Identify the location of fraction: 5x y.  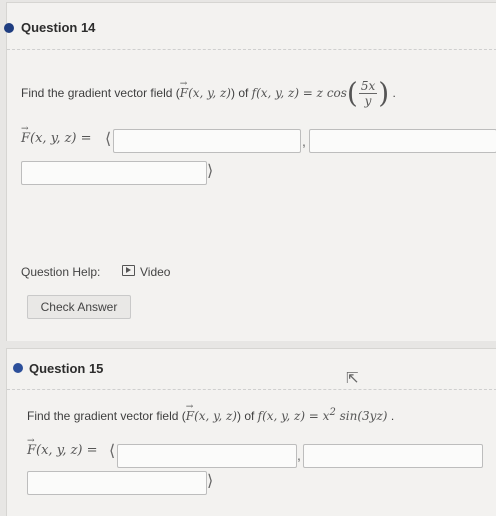
(368, 93).